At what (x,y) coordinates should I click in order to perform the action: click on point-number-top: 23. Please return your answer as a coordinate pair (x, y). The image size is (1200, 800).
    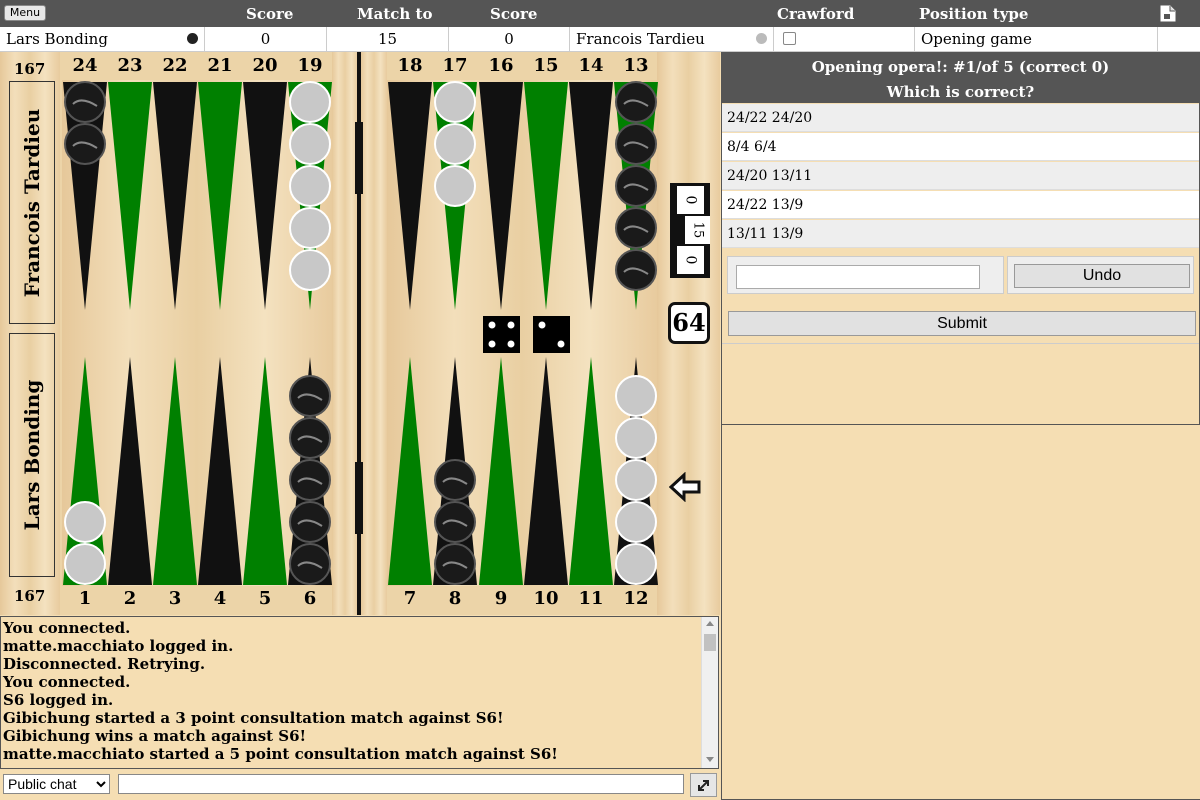
    Looking at the image, I should click on (130, 65).